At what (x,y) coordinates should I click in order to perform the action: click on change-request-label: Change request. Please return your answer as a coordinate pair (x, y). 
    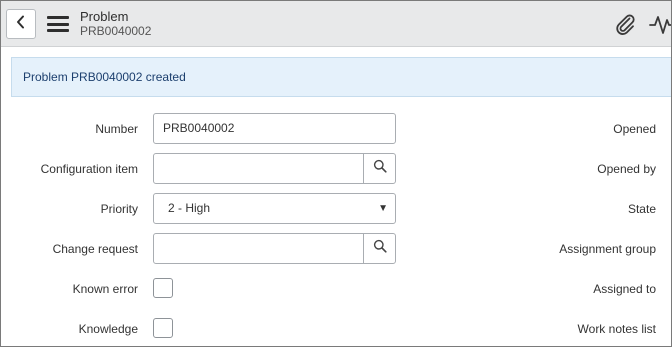
    Looking at the image, I should click on (95, 249).